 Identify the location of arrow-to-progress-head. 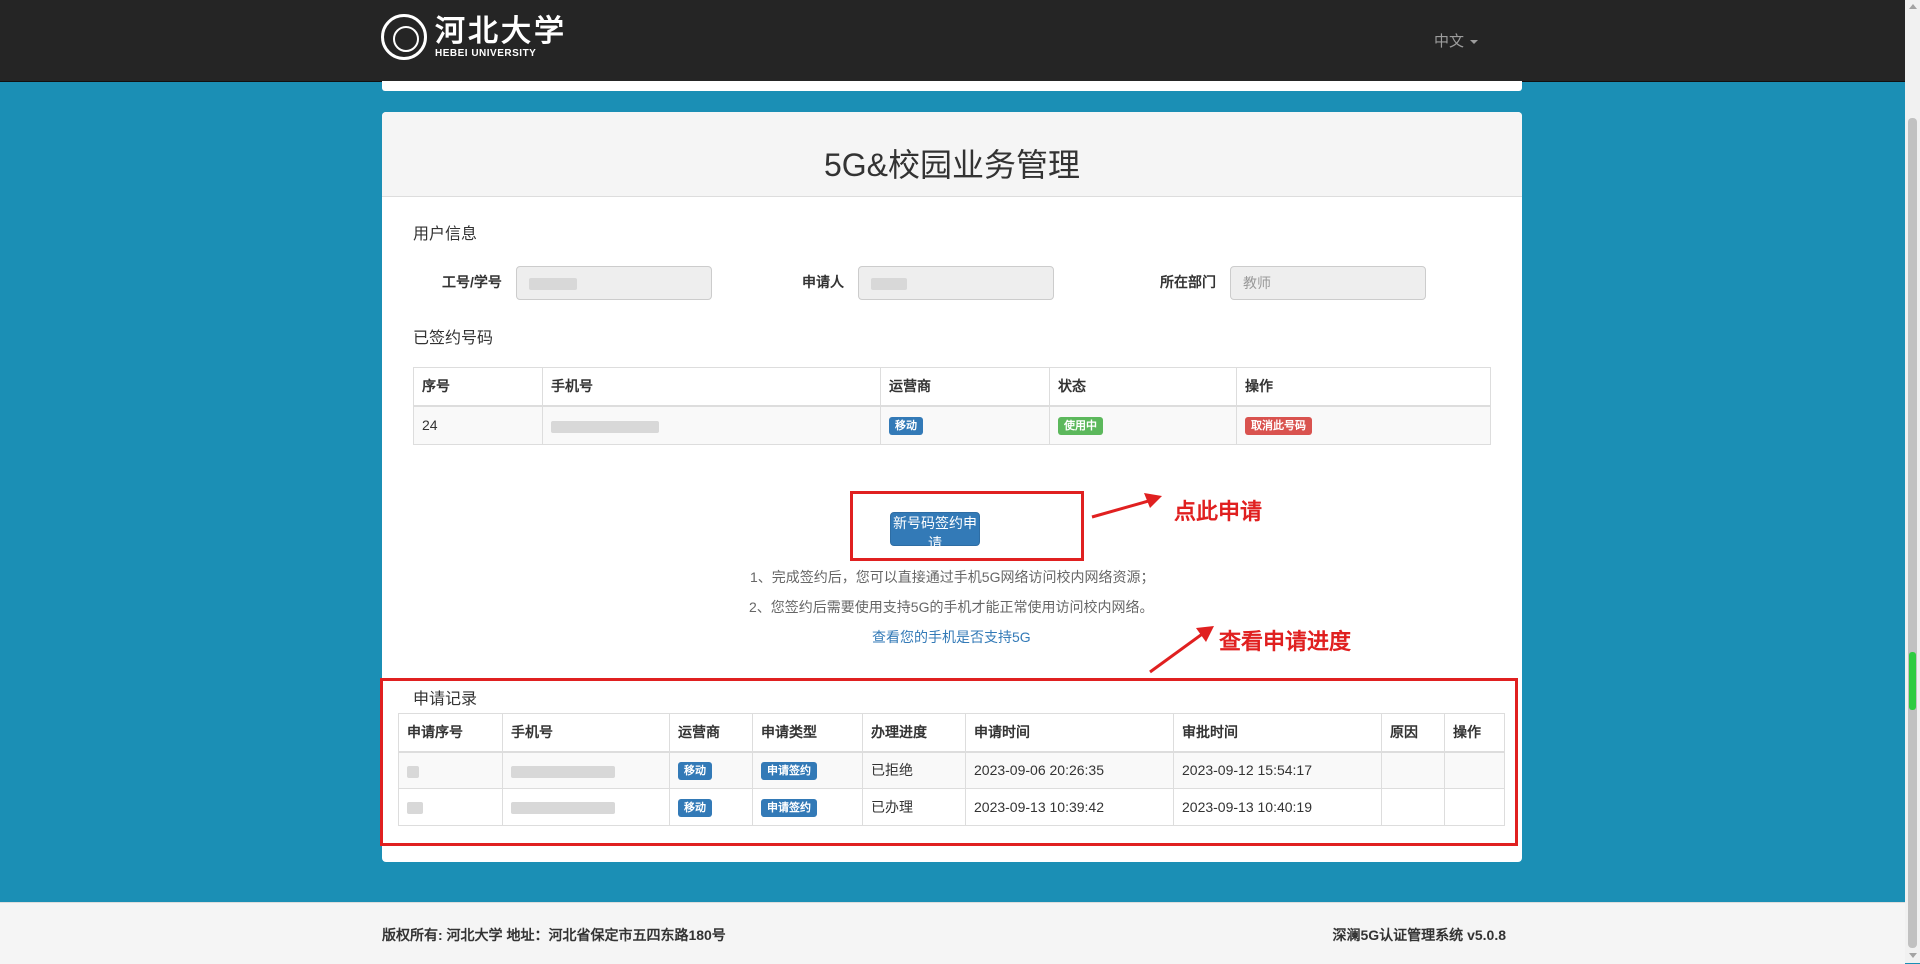
(1205, 634).